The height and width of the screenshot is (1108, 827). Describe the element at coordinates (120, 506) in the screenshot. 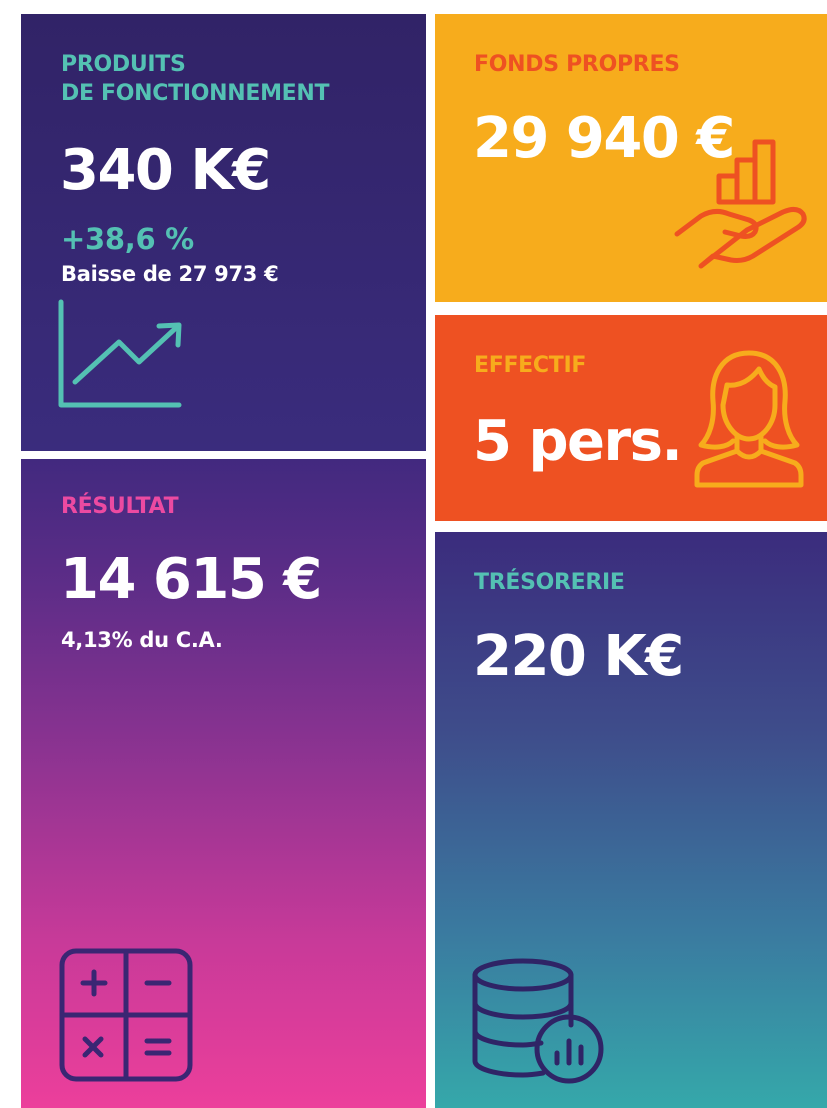

I see `resultat-label: RÉSULTAT` at that location.